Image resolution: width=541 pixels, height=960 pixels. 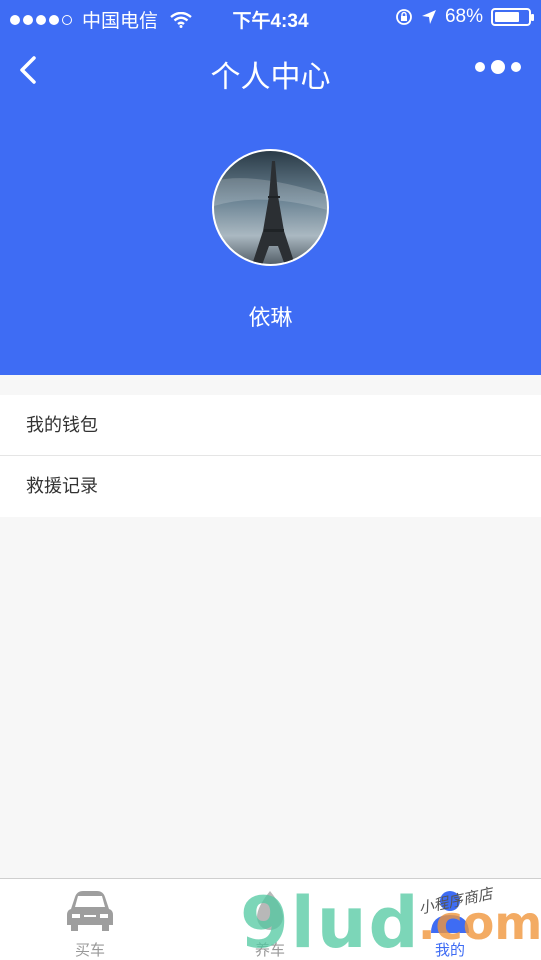 I want to click on tab-car-care: 养车, so click(x=270, y=919).